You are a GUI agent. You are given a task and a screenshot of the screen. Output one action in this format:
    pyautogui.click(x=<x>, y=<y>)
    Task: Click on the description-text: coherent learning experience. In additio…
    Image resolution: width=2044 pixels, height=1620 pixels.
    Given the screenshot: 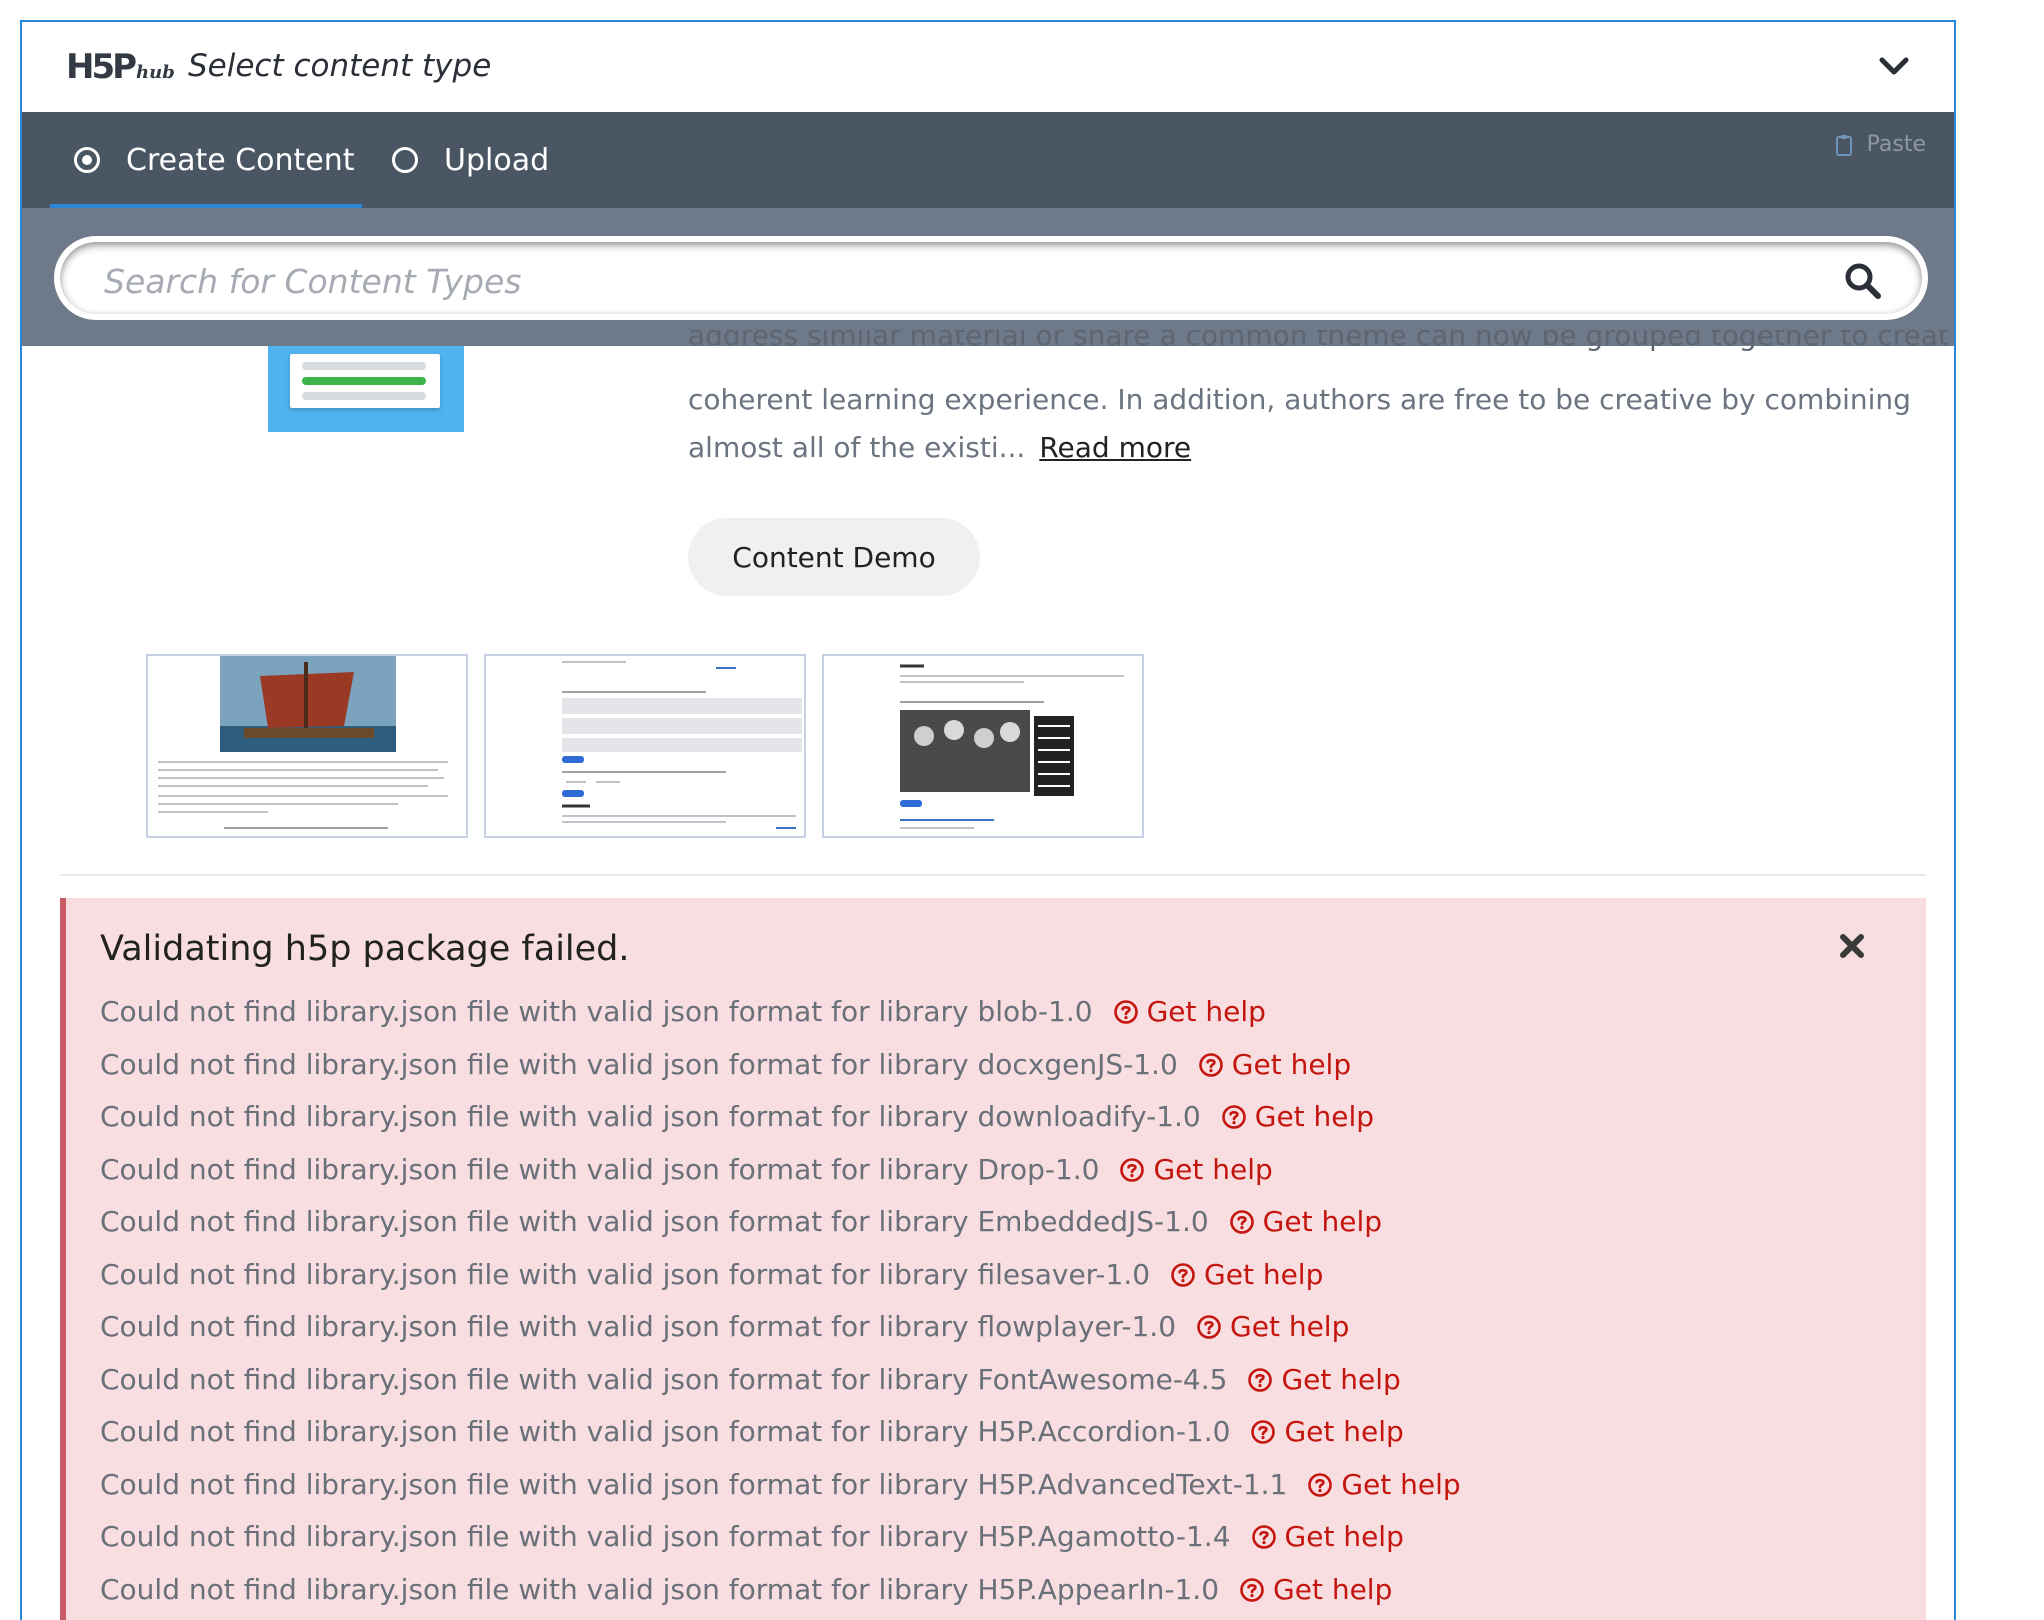 What is the action you would take?
    pyautogui.click(x=1299, y=423)
    